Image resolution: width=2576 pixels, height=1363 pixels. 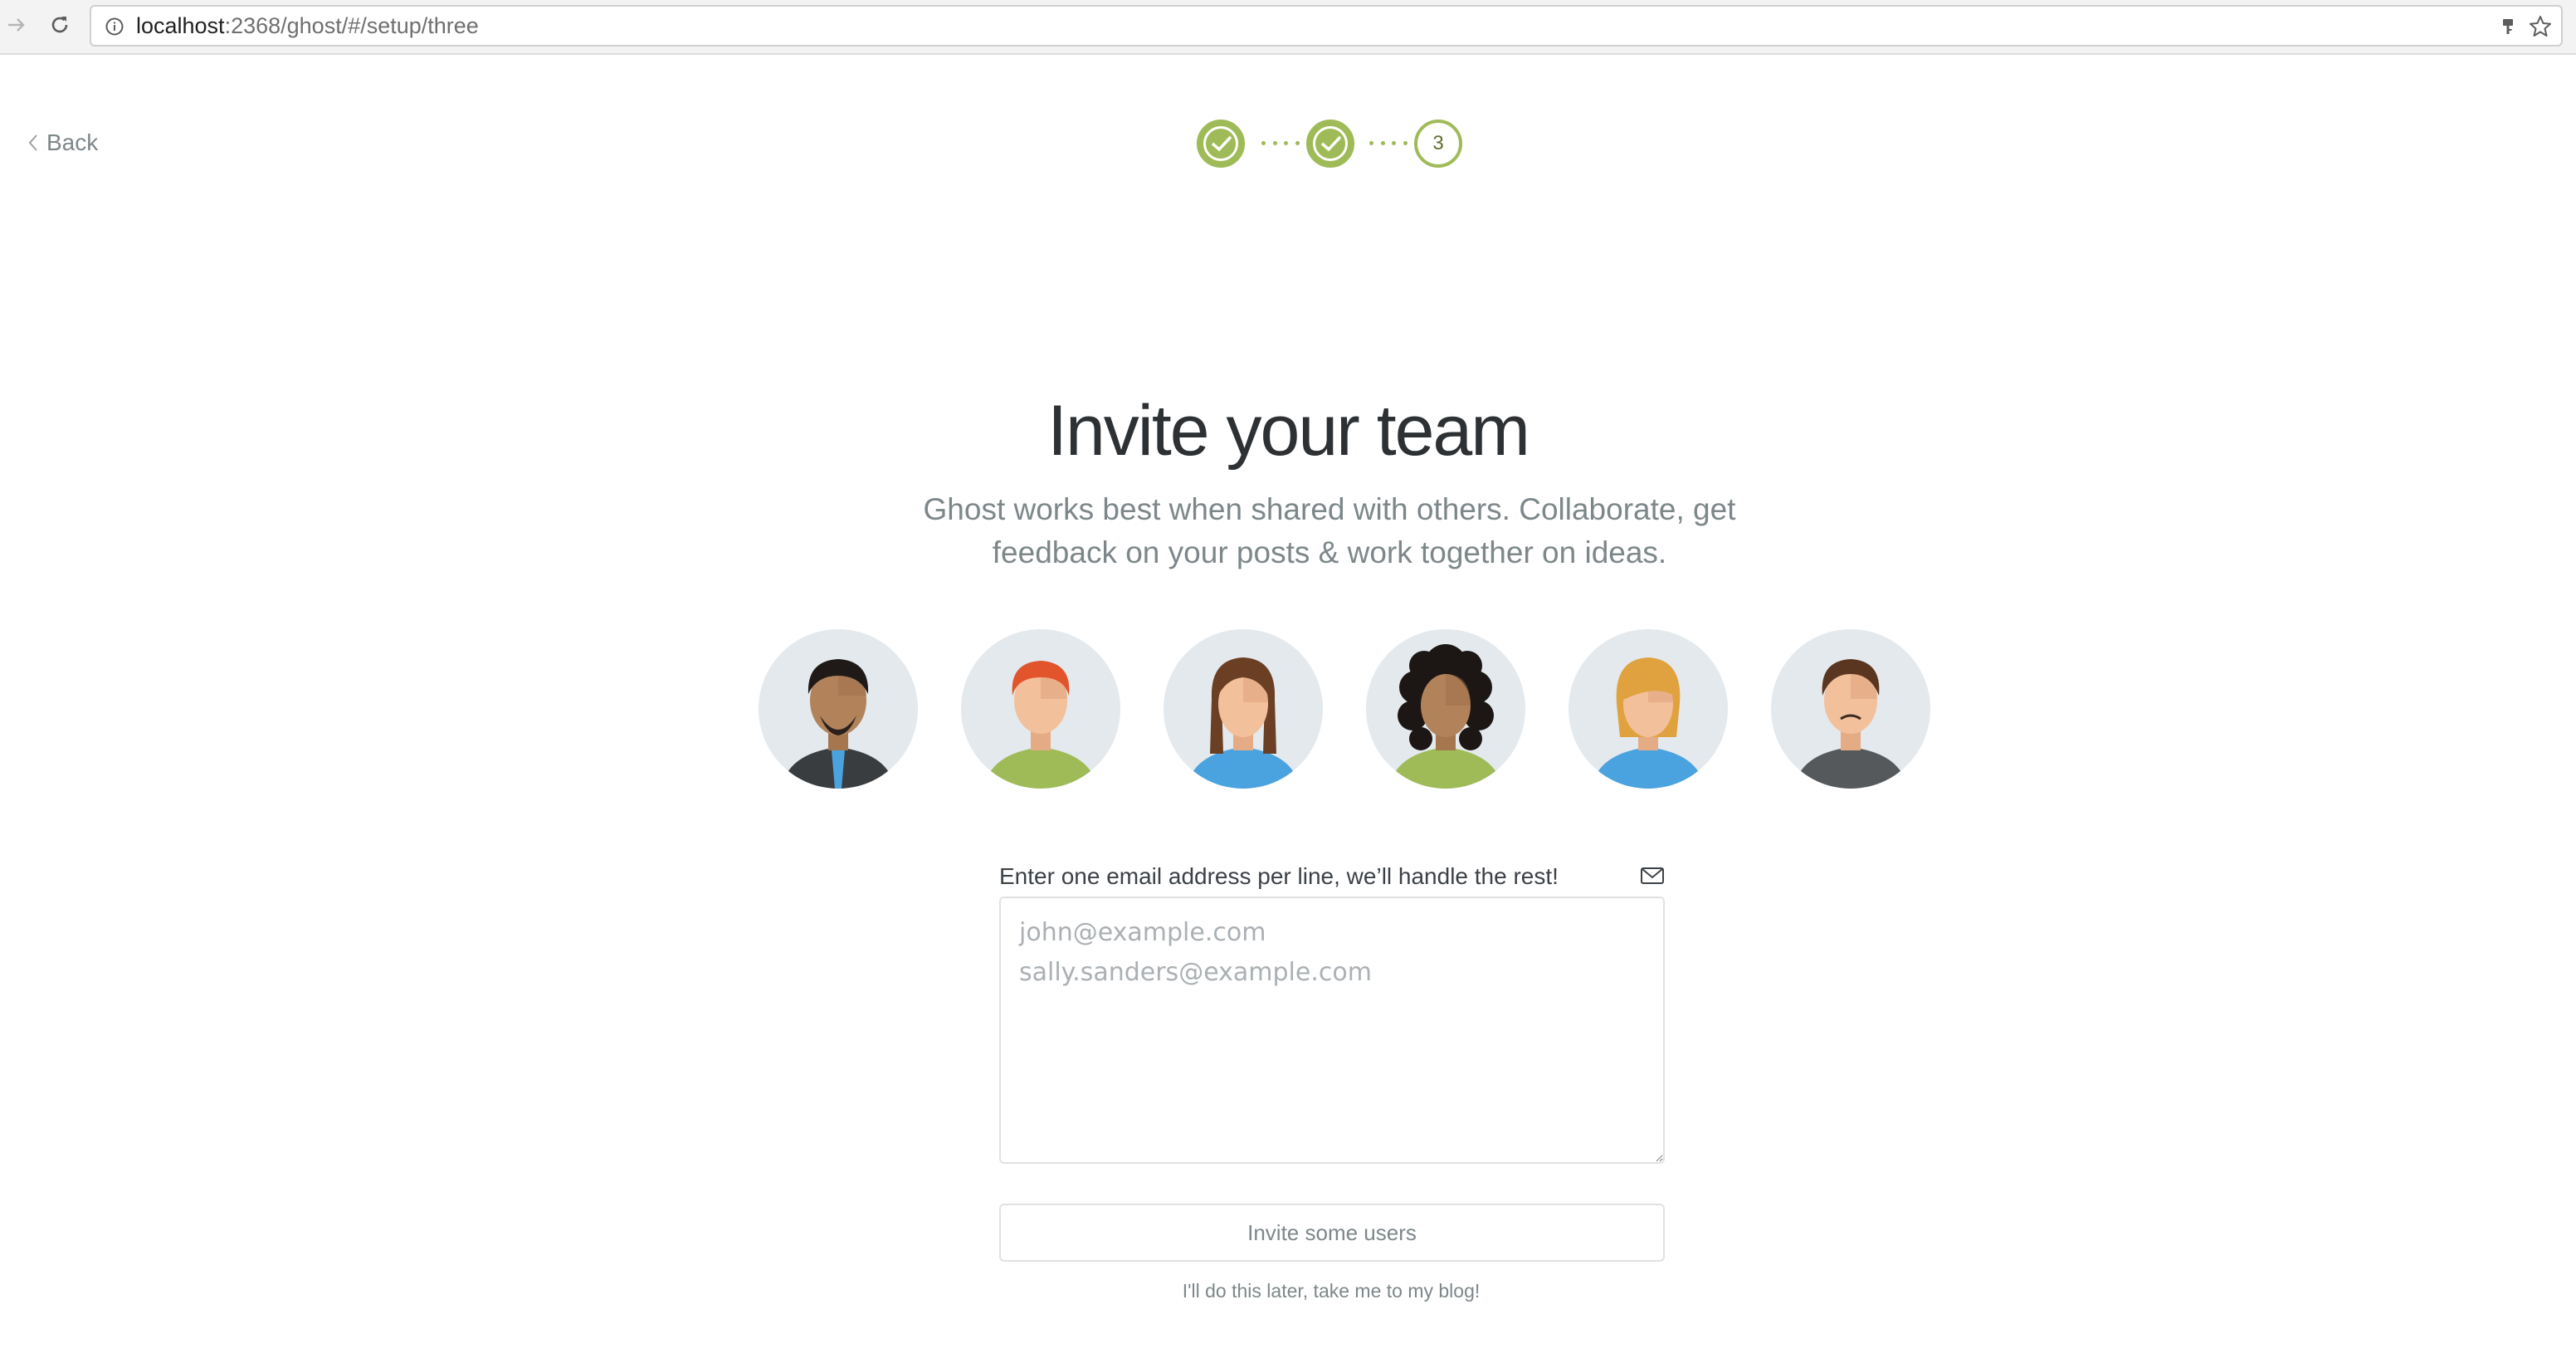 I want to click on step-3-current: 3, so click(x=1438, y=144).